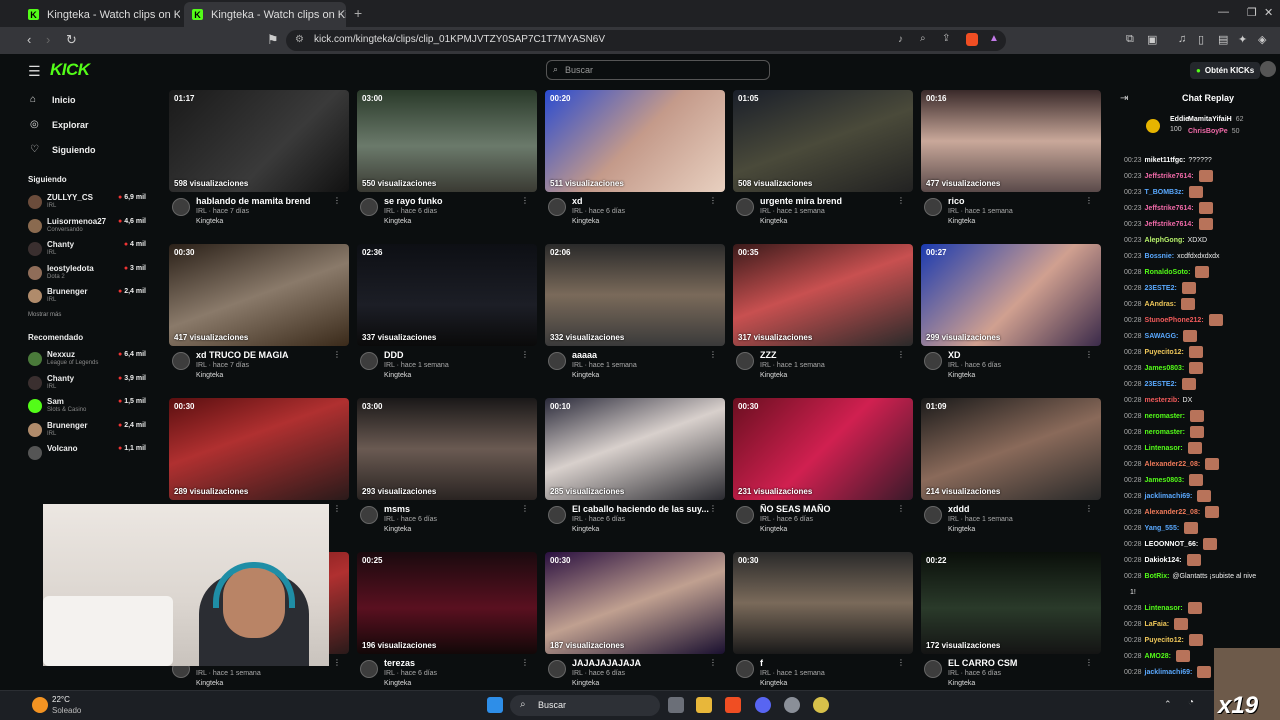  Describe the element at coordinates (642, 201) in the screenshot. I see `clip-title: xd` at that location.